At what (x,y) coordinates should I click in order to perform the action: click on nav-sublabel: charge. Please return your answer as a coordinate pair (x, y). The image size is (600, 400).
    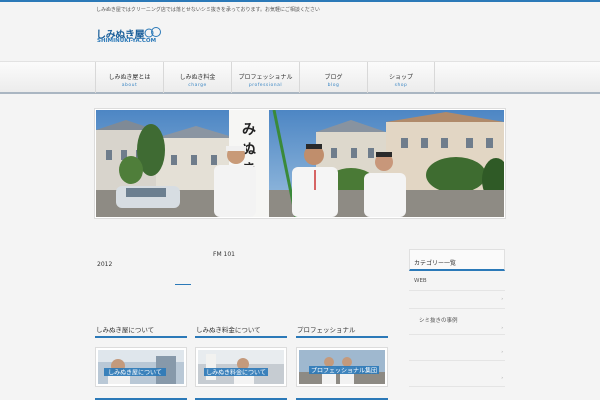
    Looking at the image, I should click on (197, 85).